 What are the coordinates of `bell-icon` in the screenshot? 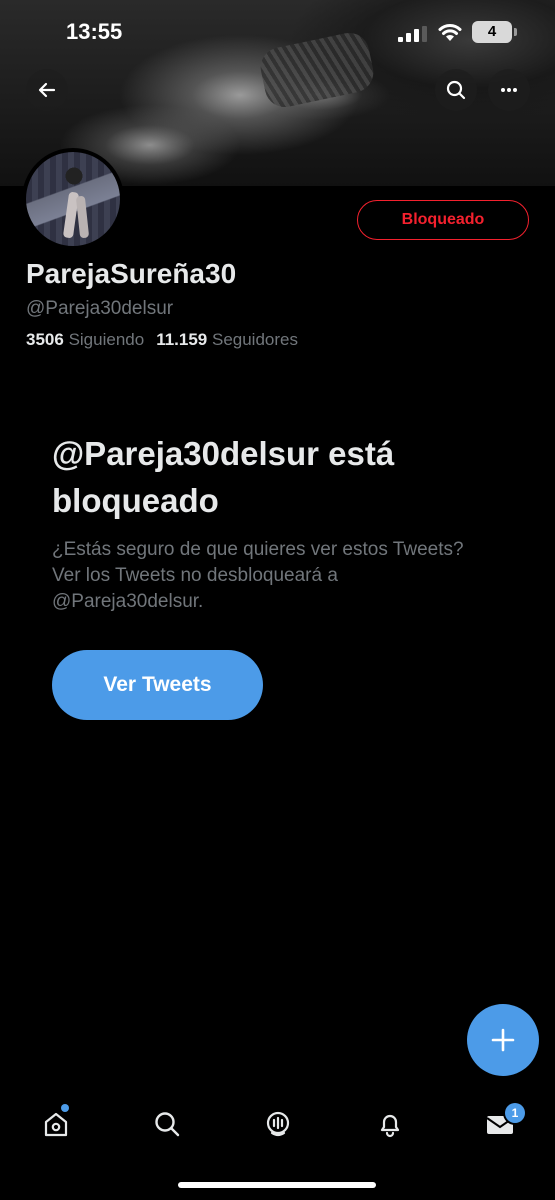 It's located at (390, 1126).